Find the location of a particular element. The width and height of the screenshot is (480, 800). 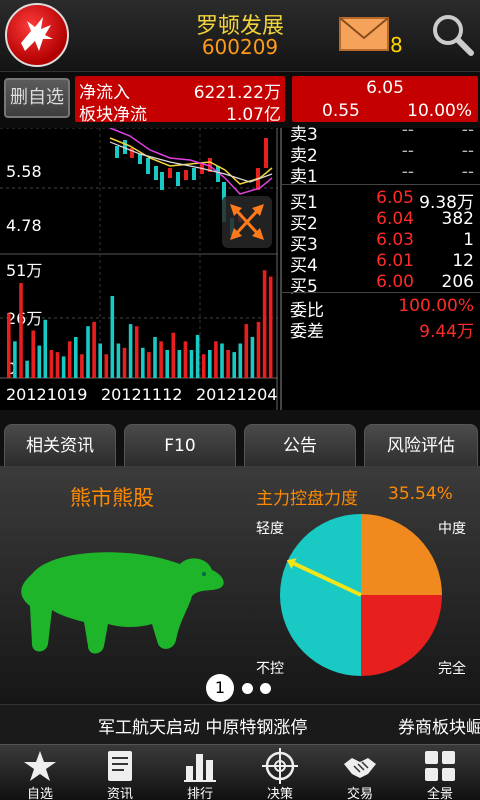

pegasus-icon is located at coordinates (37, 34).